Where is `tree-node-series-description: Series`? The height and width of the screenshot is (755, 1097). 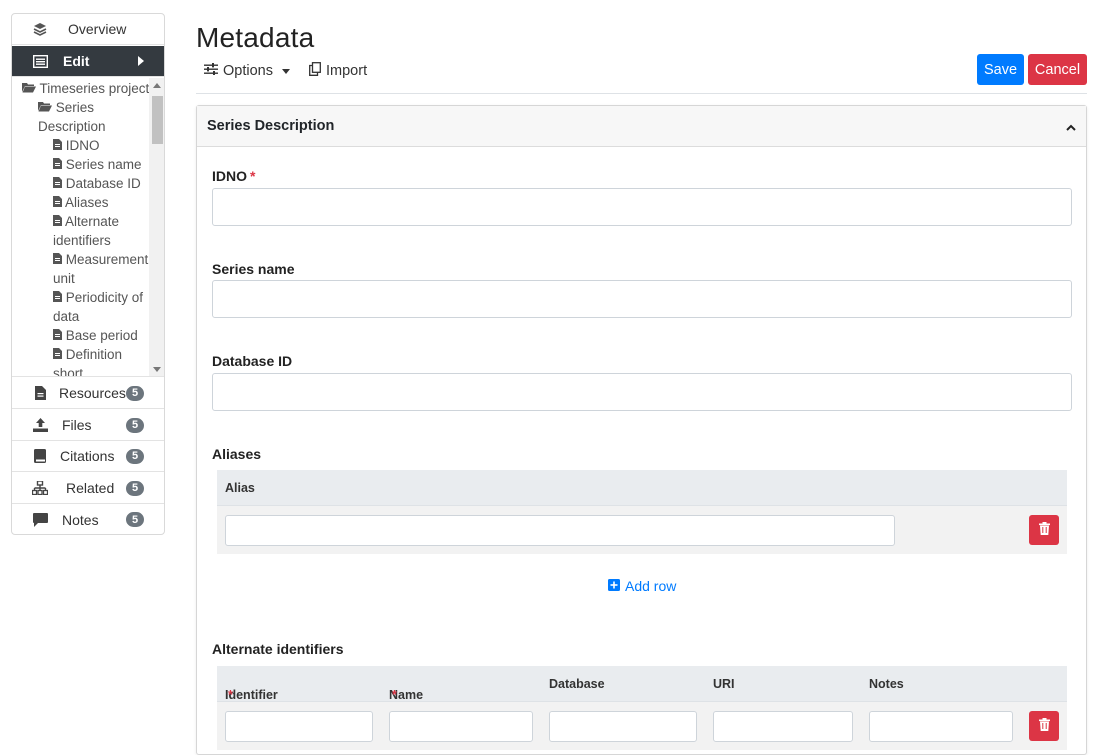 tree-node-series-description: Series is located at coordinates (66, 107).